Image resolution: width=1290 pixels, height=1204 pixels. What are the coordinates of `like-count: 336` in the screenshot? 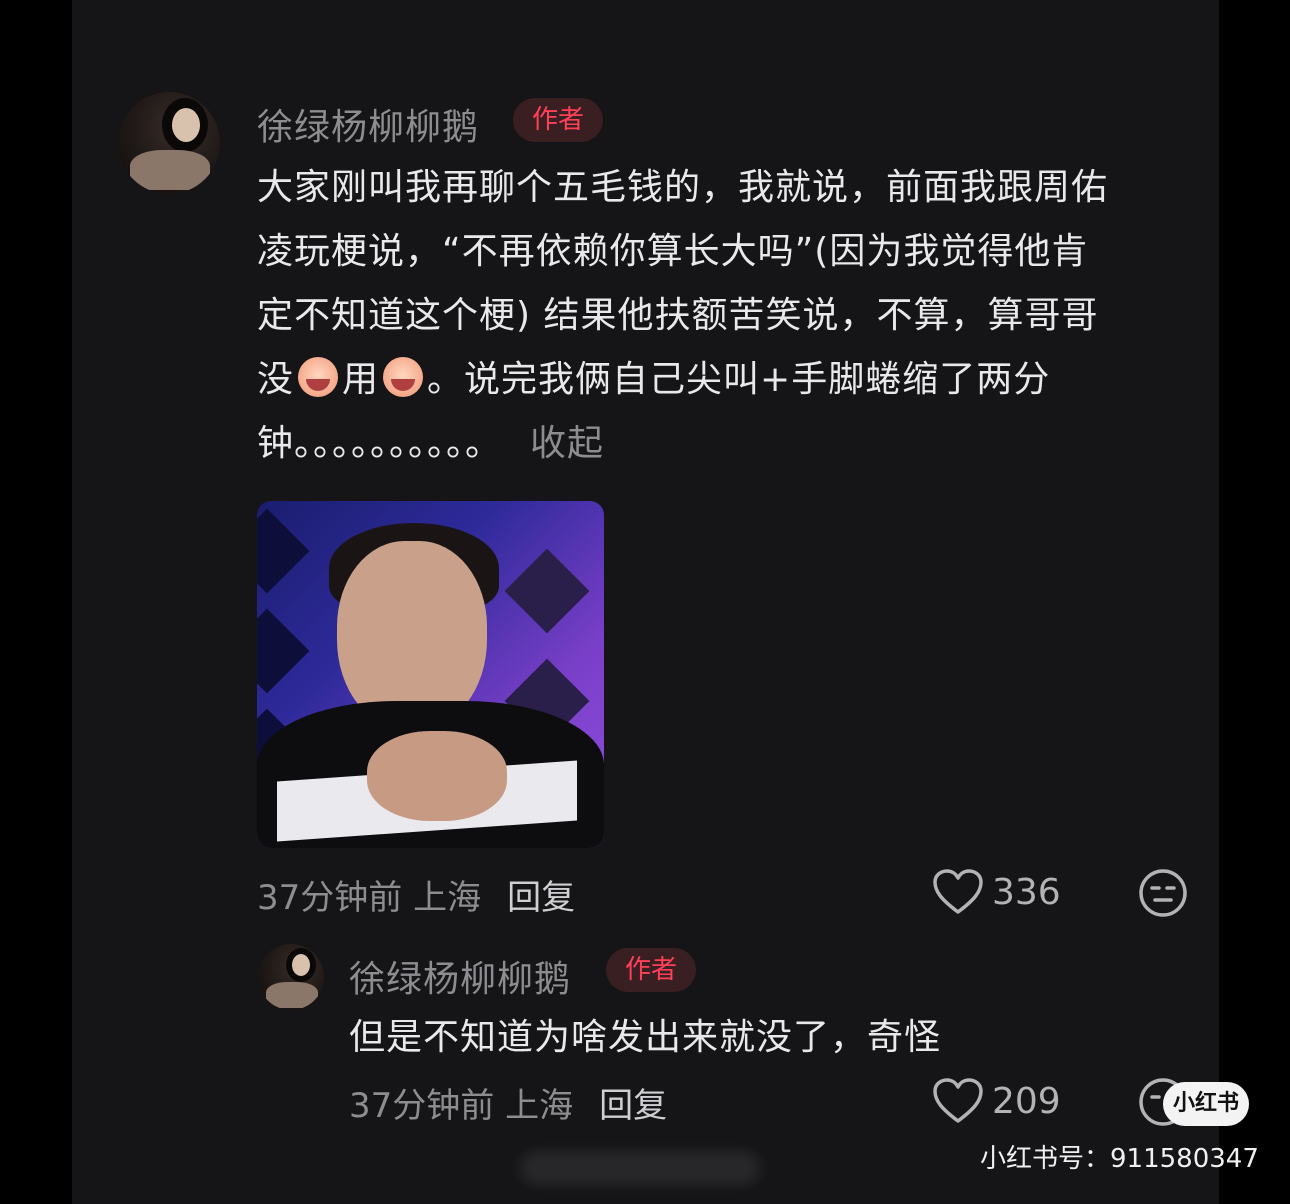 It's located at (1026, 892).